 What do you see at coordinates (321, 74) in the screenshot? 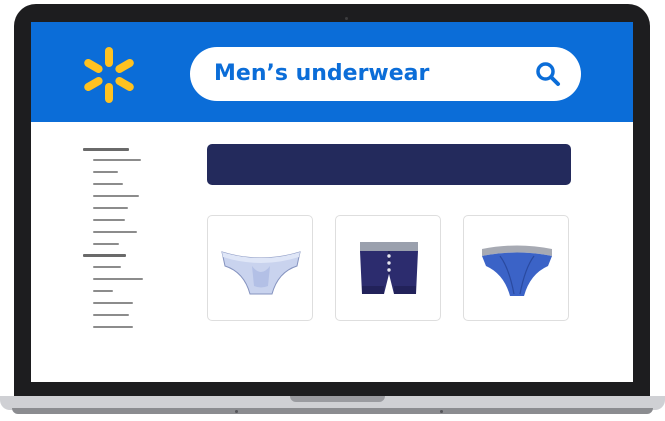
I see `search-input: Men’s underwear` at bounding box center [321, 74].